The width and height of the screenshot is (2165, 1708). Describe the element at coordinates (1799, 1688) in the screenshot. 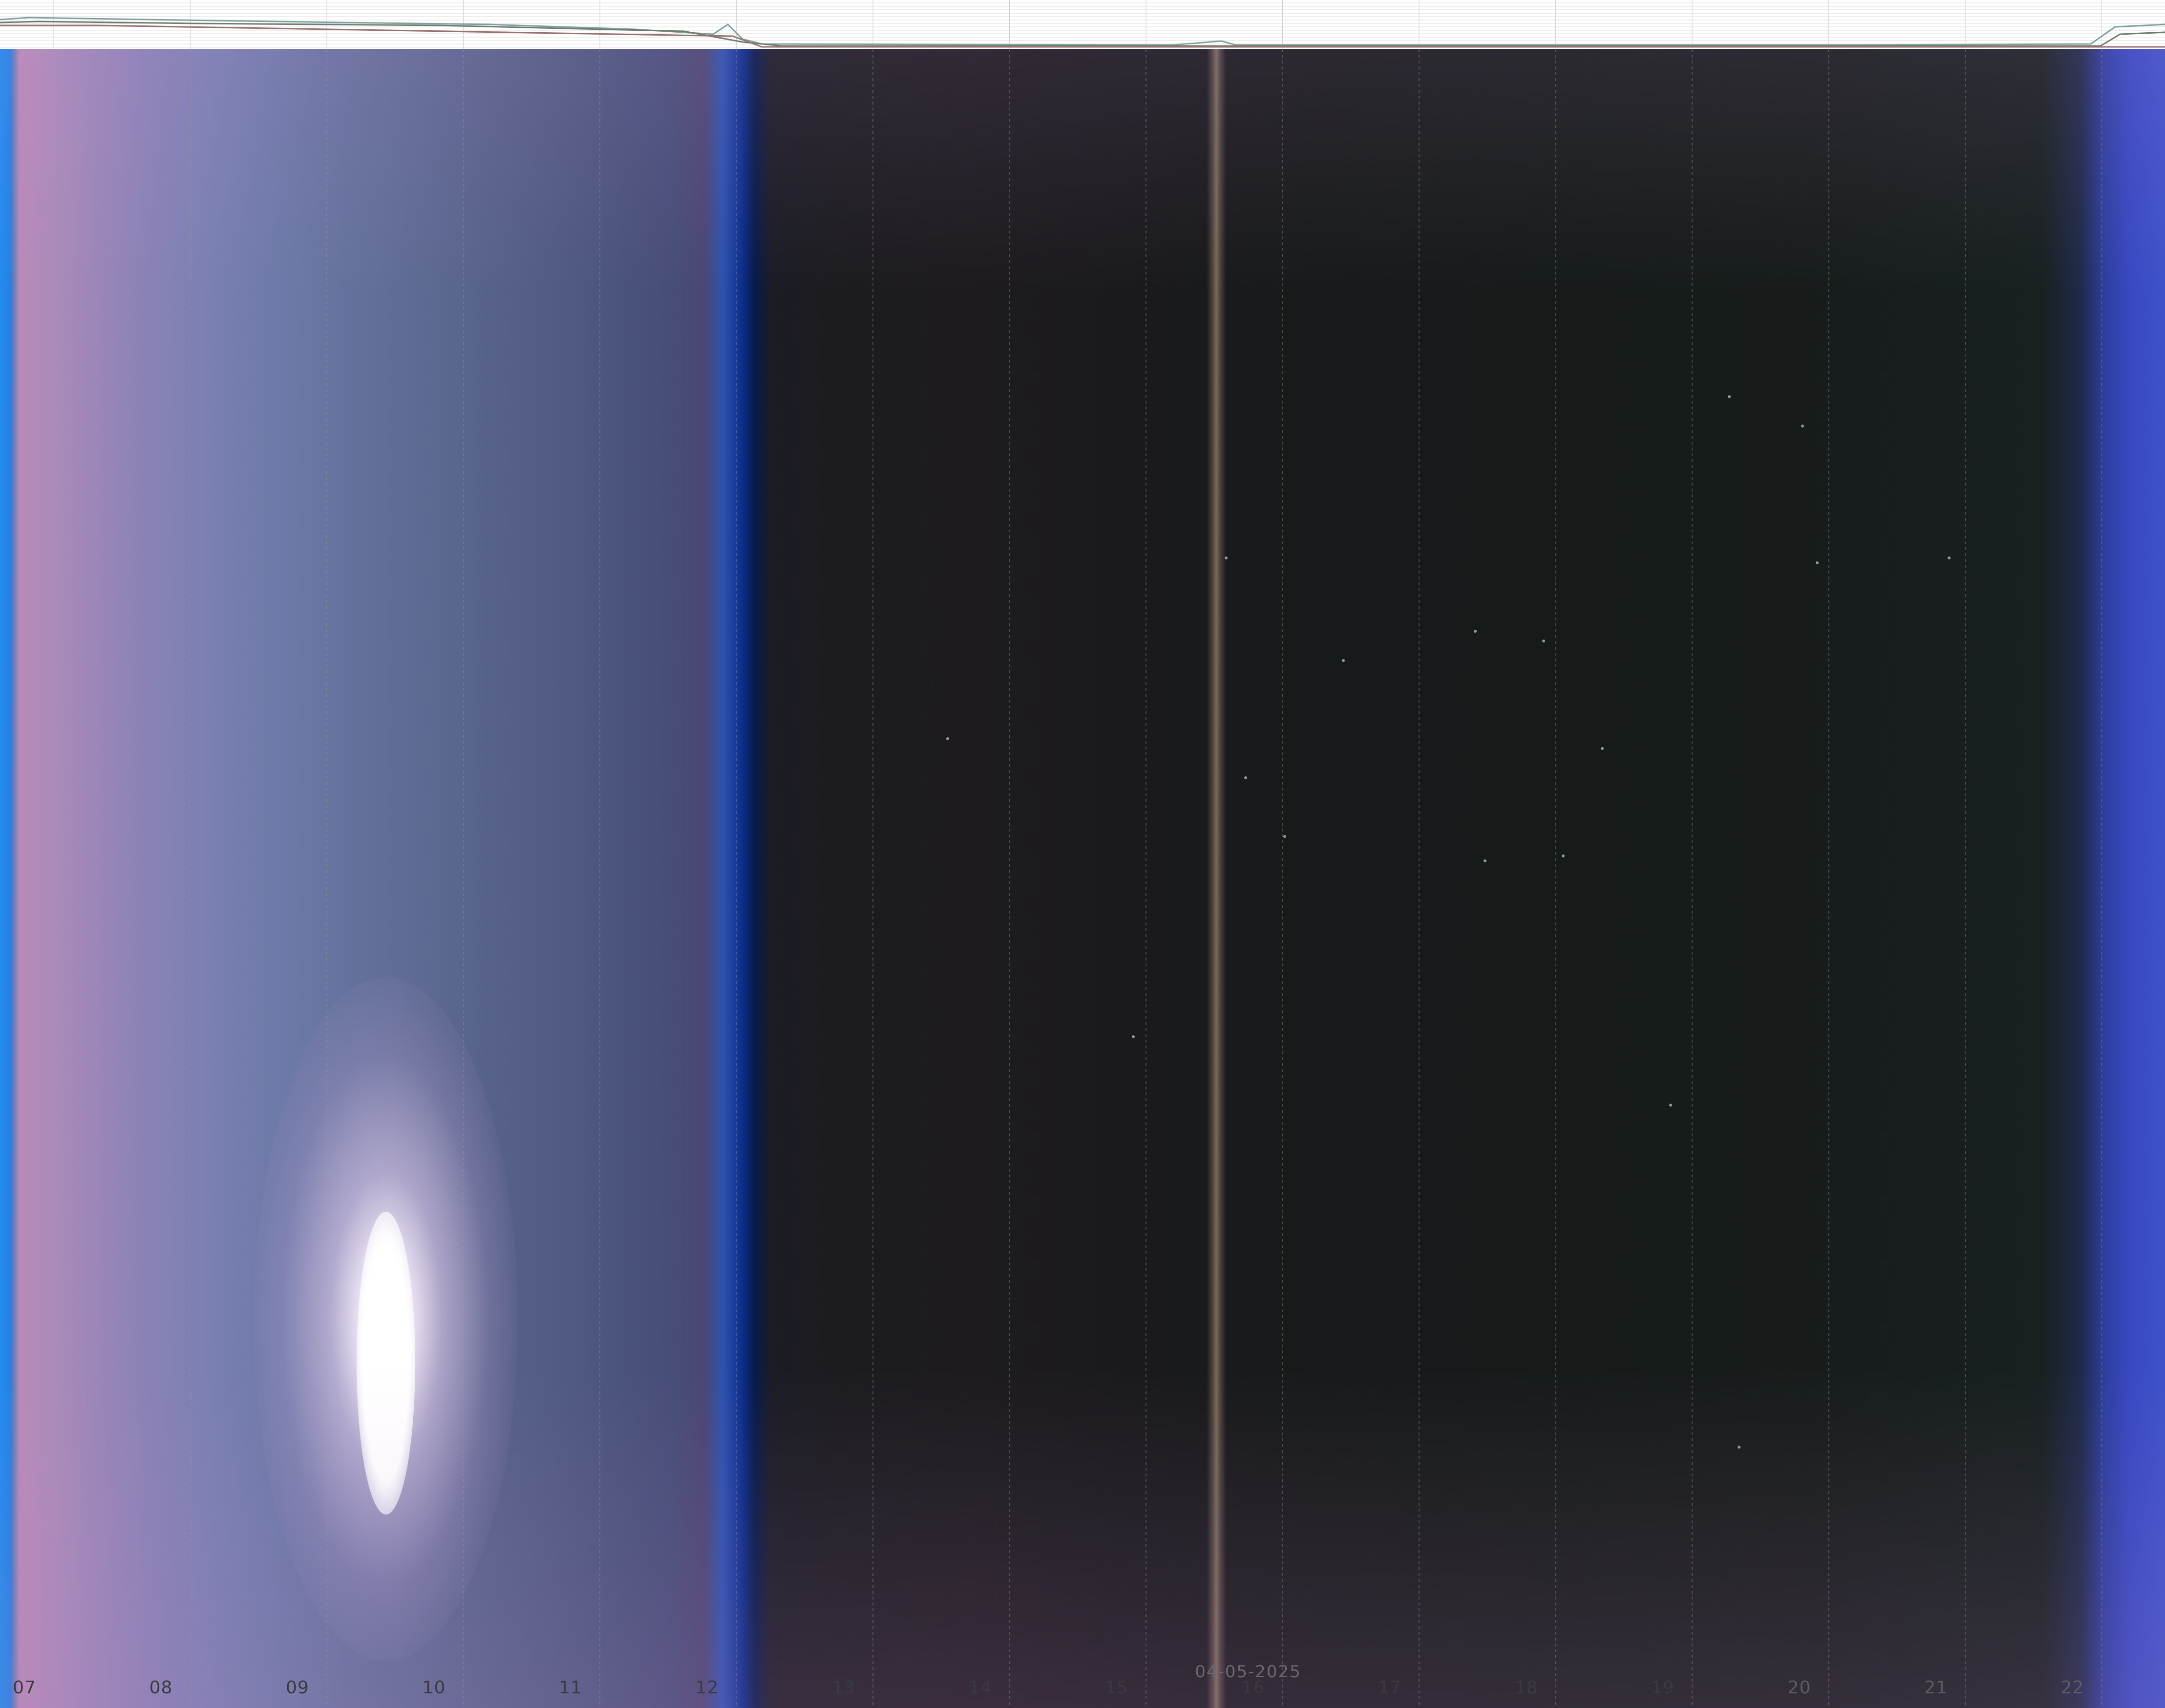

I see `hour-label-20: 20` at that location.